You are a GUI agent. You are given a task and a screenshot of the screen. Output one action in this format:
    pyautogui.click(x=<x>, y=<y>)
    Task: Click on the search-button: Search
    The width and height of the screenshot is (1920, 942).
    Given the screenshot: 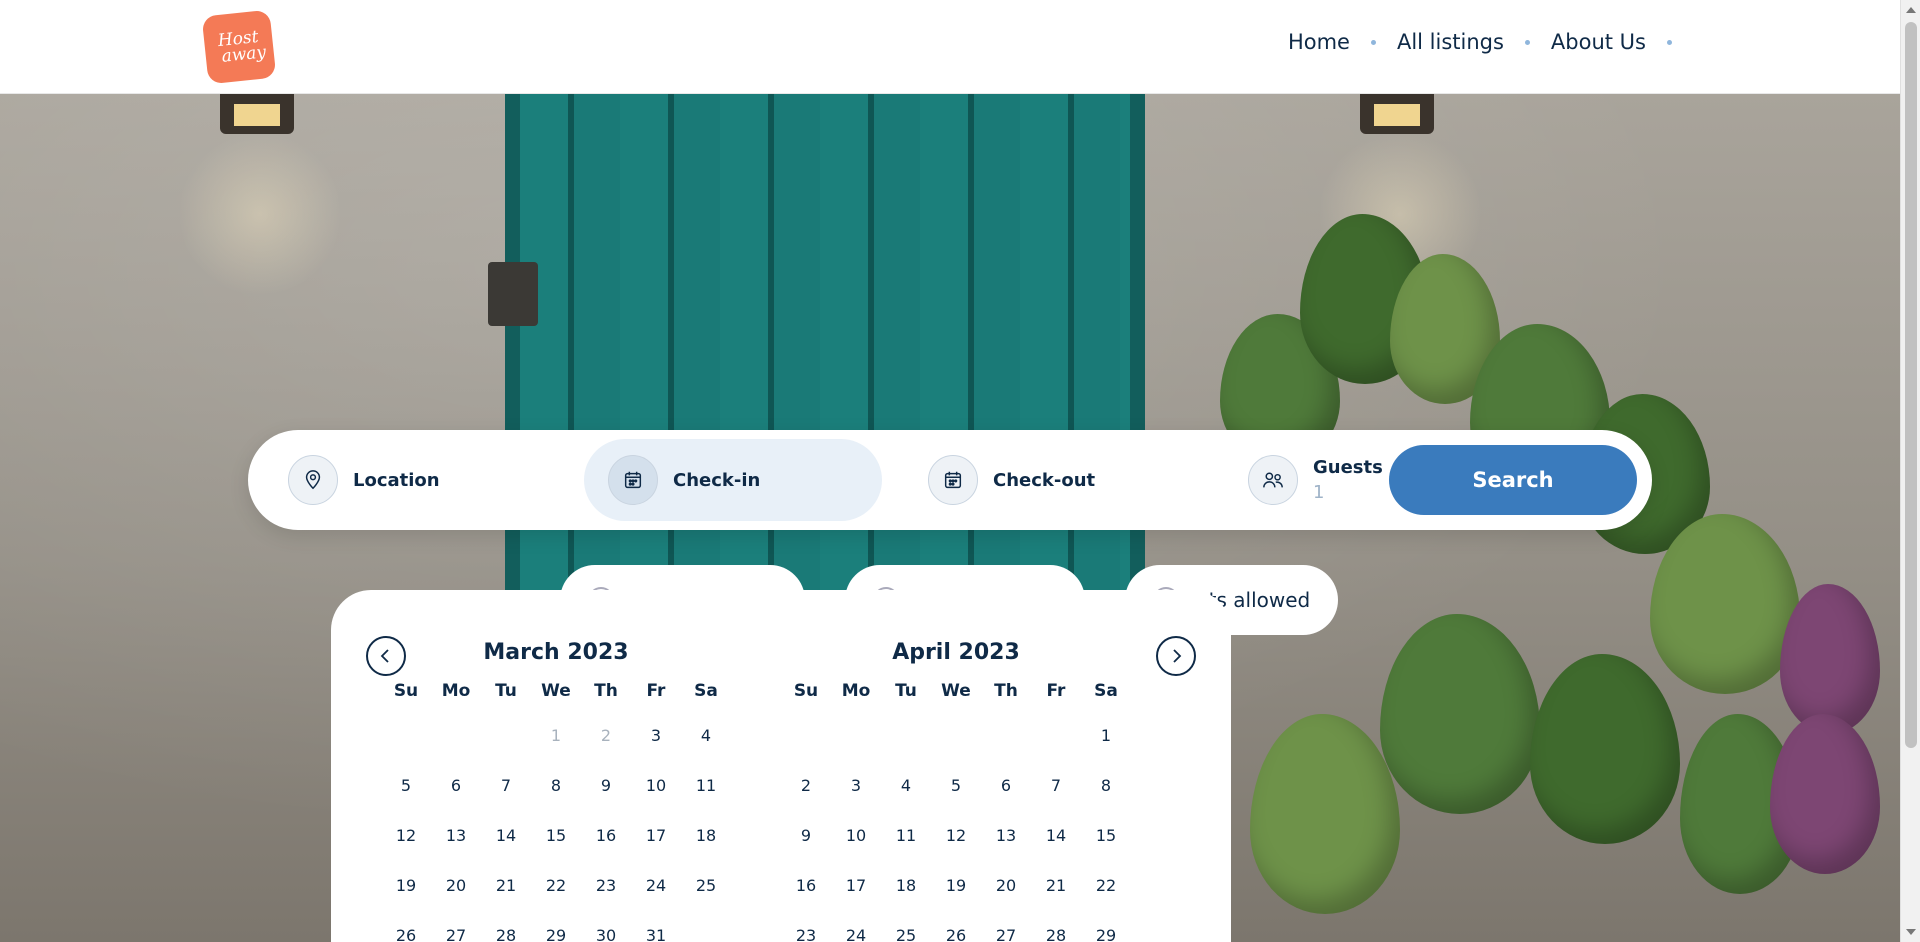 What is the action you would take?
    pyautogui.click(x=1513, y=480)
    